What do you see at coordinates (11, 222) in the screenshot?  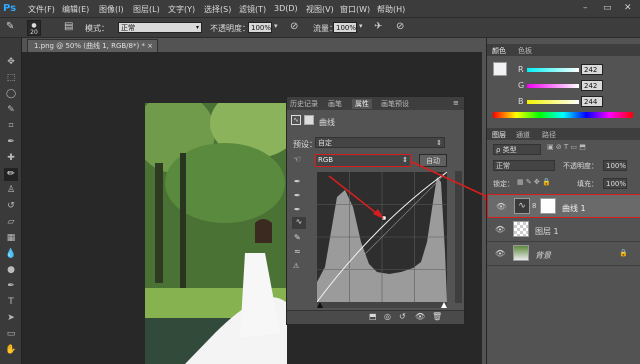 I see `eraser-tool-icon: ▱` at bounding box center [11, 222].